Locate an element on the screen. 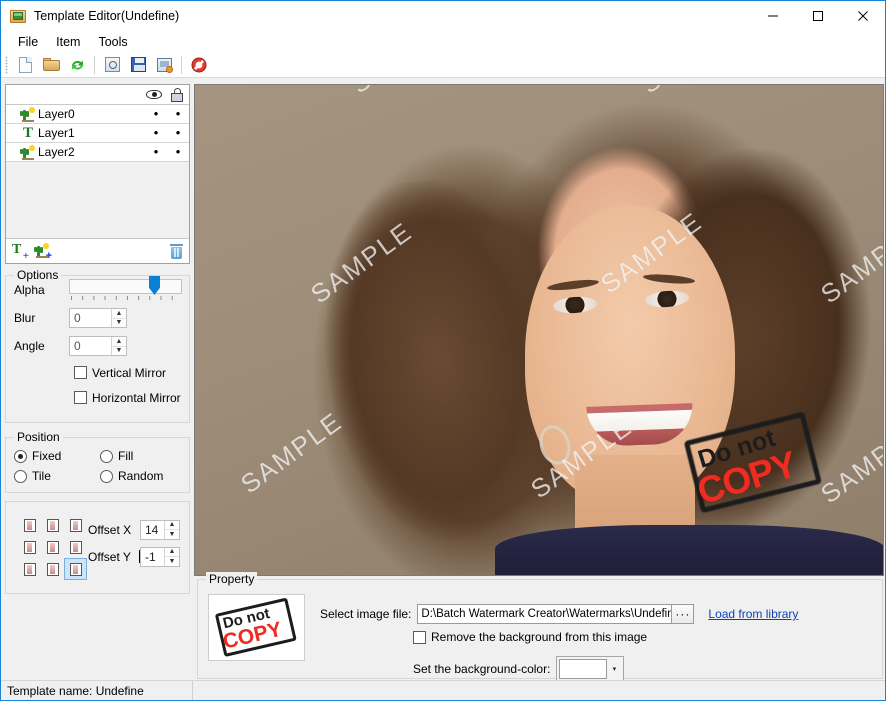 This screenshot has height=701, width=886. position-mode-label: Tile is located at coordinates (41, 476).